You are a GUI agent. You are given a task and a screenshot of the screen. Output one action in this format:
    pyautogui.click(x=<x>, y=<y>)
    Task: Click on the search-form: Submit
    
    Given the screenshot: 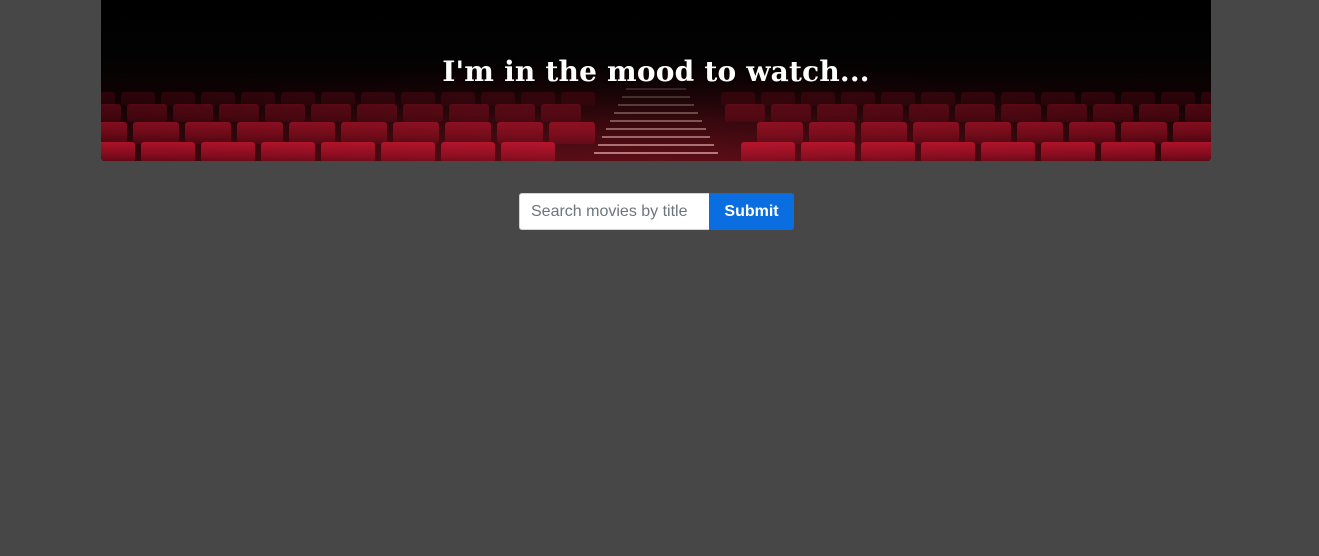 What is the action you would take?
    pyautogui.click(x=656, y=211)
    